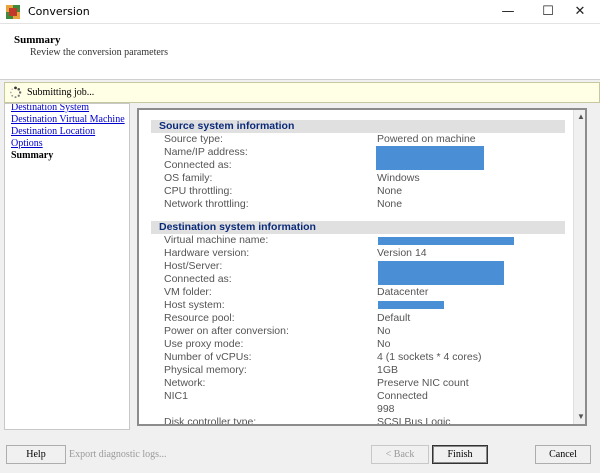  I want to click on destination-row: Network: Preserve NIC count, so click(364, 383).